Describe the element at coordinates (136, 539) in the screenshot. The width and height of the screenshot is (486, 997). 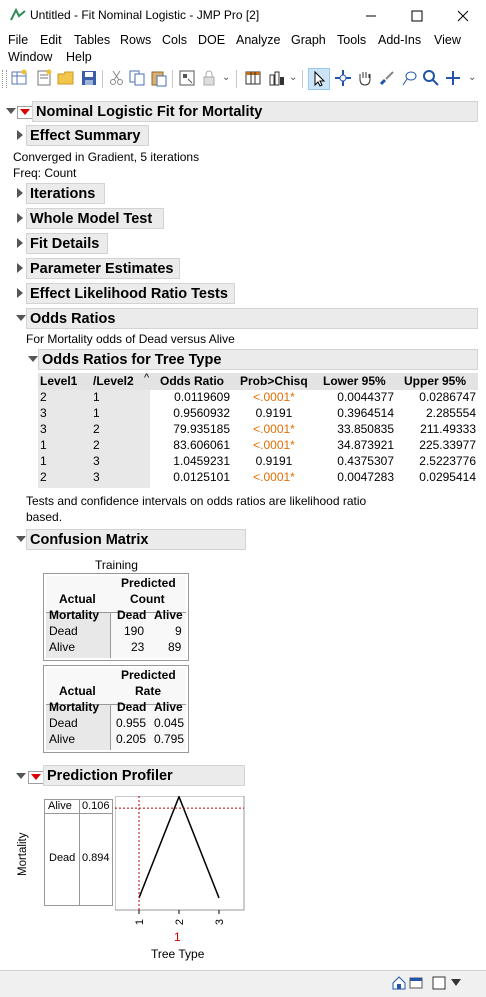
I see `confusion-matrix-outline: Confusion Matrix` at that location.